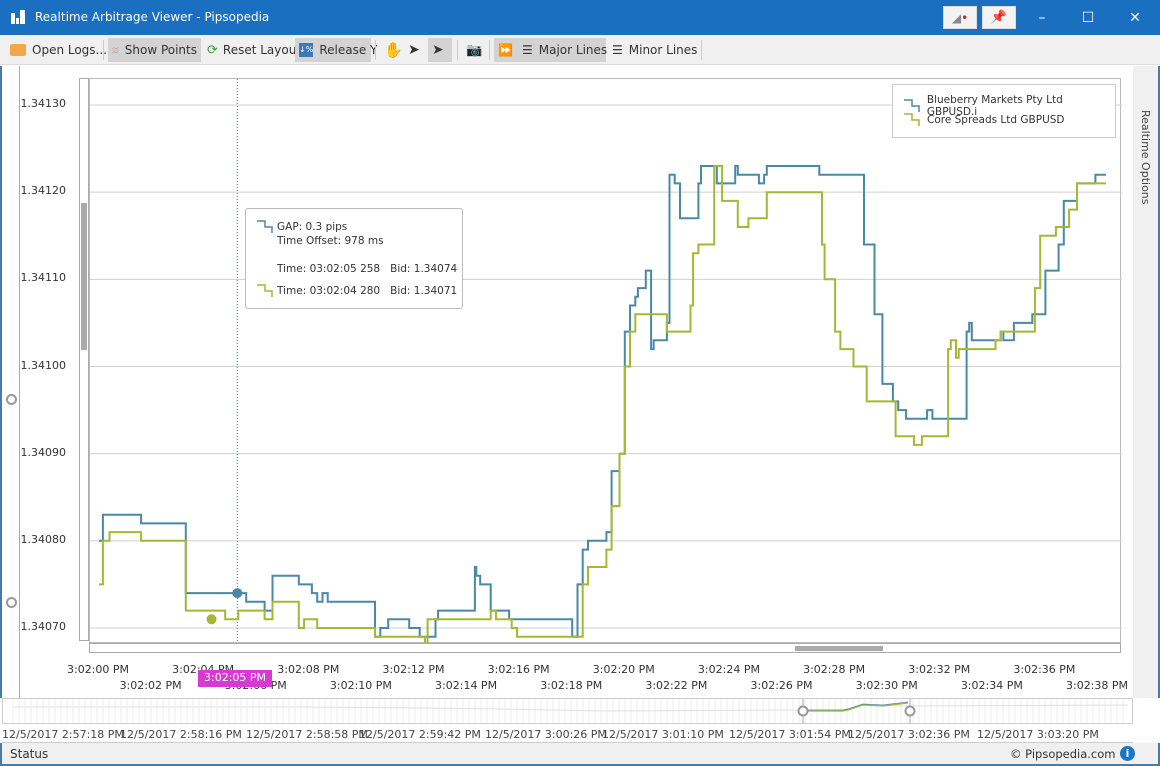 The height and width of the screenshot is (766, 1160). Describe the element at coordinates (676, 685) in the screenshot. I see `x-tick-label: 3:02:22 PM` at that location.